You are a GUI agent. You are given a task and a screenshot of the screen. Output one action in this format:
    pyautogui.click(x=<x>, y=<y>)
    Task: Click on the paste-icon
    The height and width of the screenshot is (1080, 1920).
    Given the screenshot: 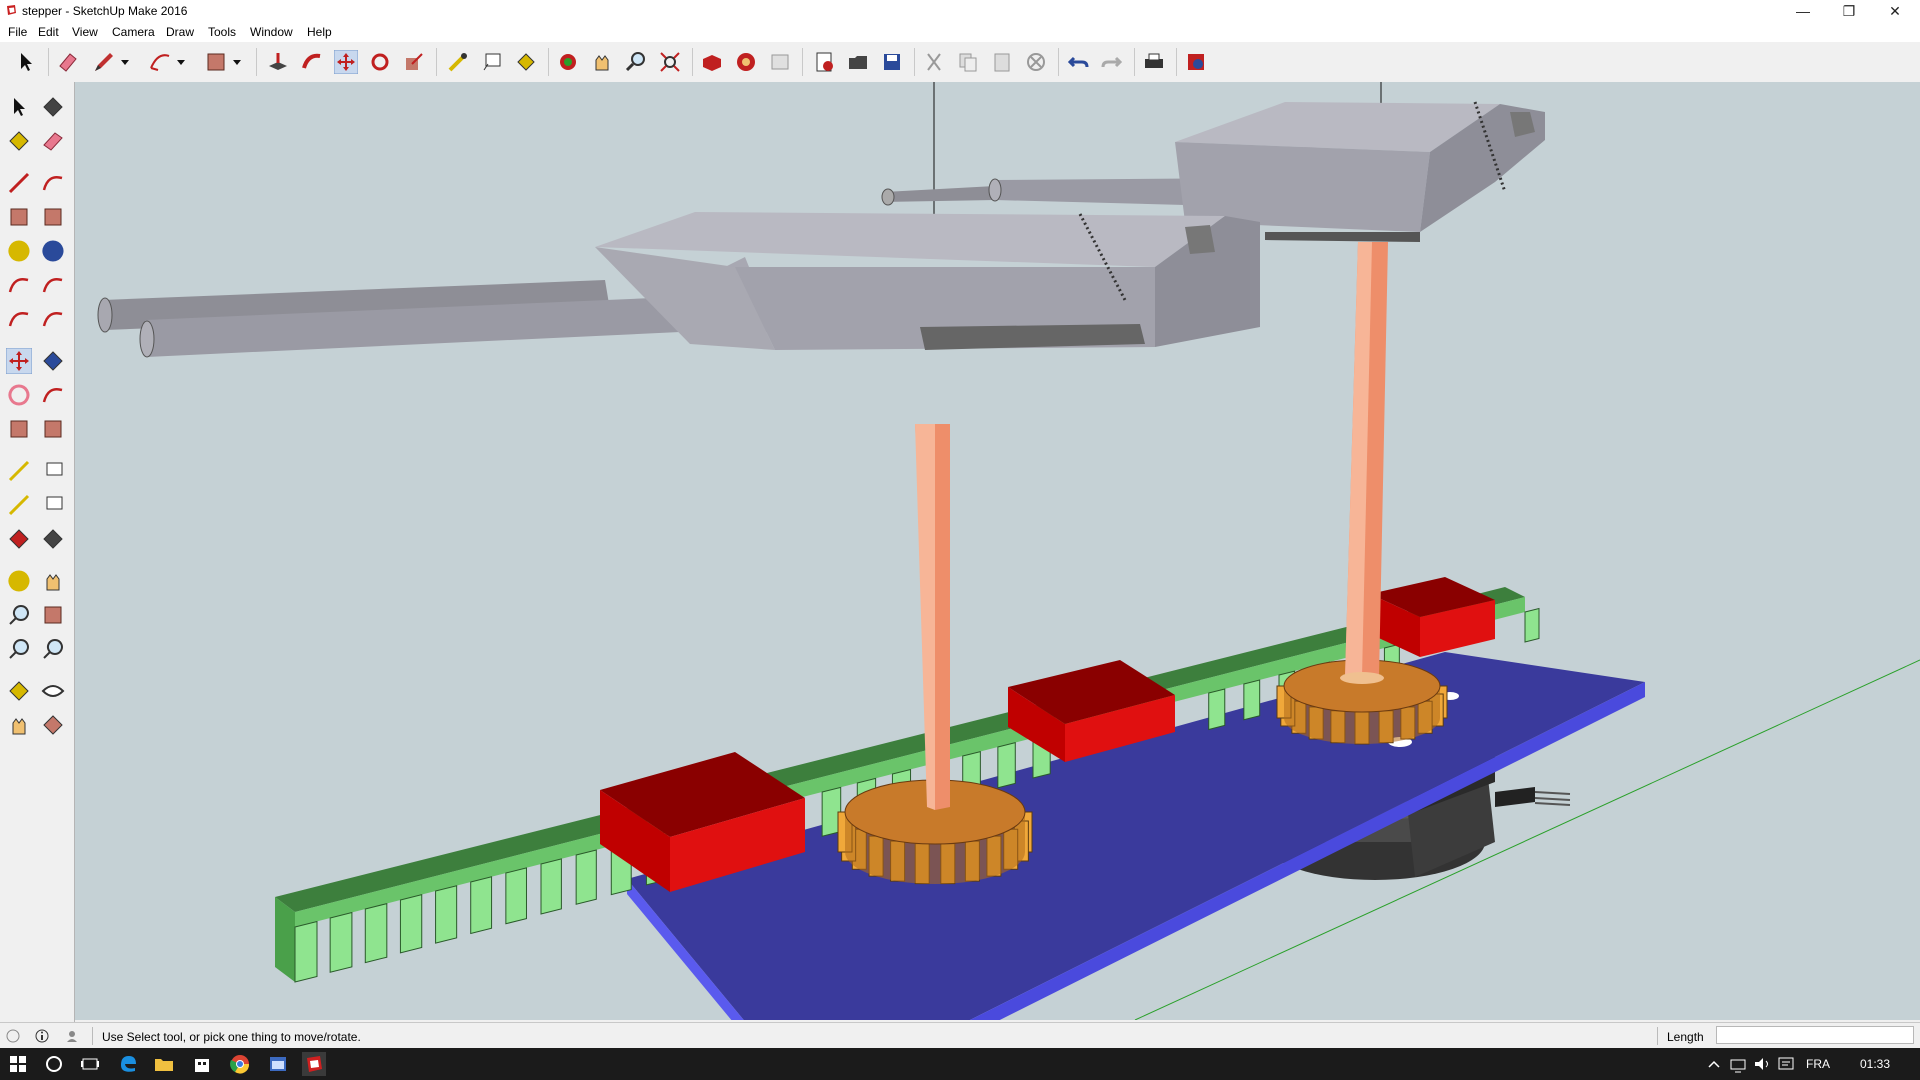 What is the action you would take?
    pyautogui.click(x=1002, y=62)
    